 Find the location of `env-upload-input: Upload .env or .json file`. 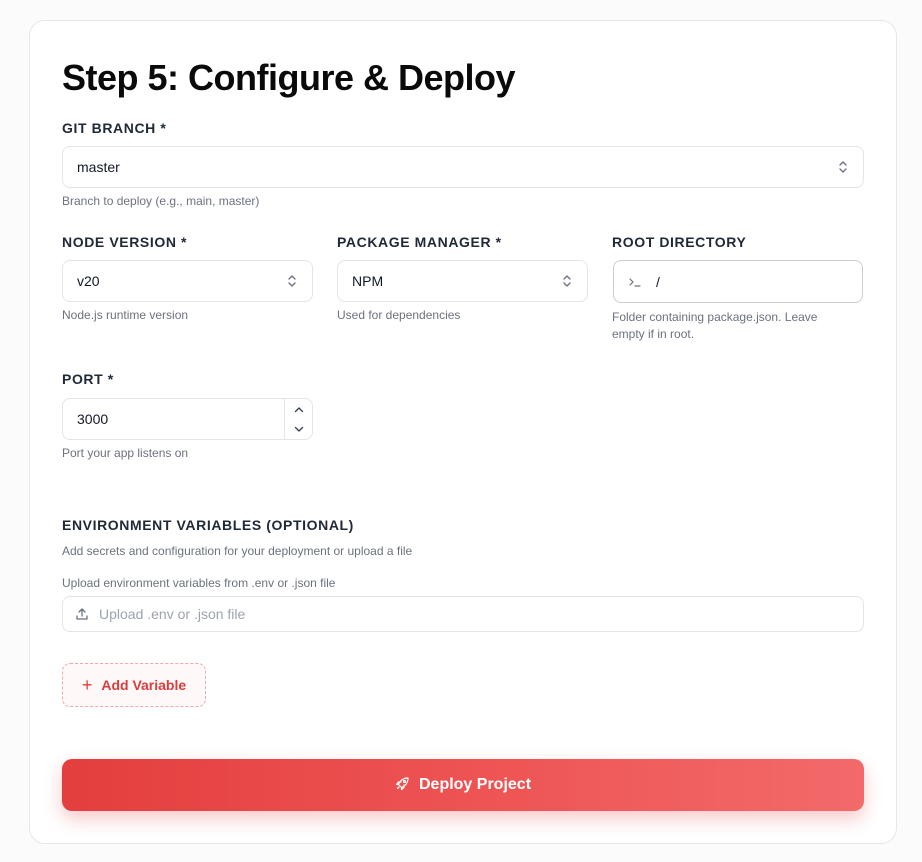

env-upload-input: Upload .env or .json file is located at coordinates (463, 614).